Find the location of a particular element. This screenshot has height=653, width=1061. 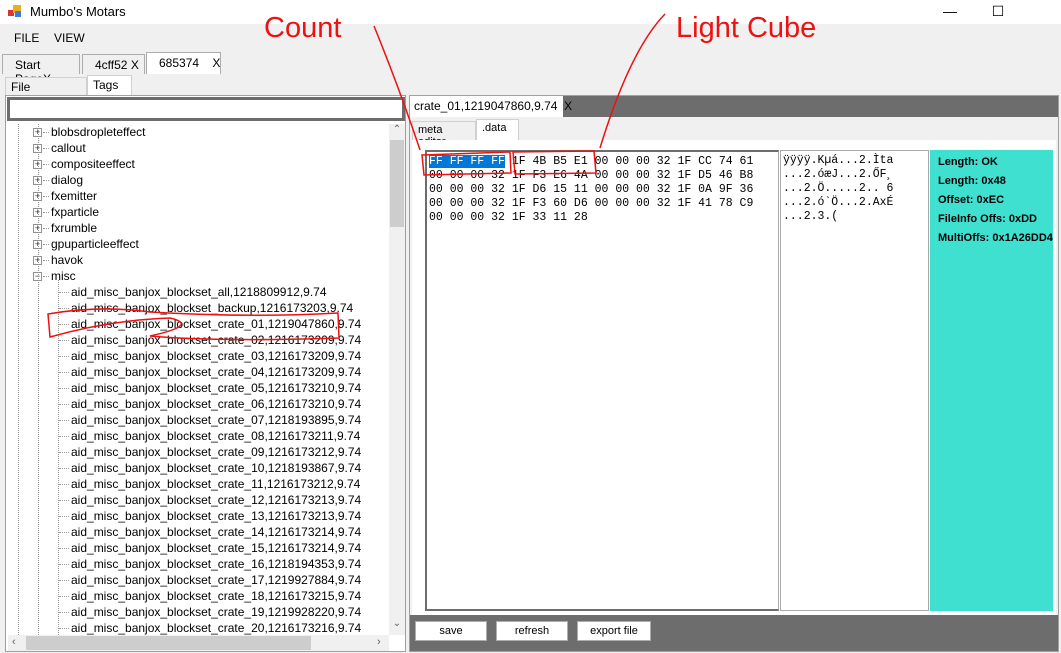

tab-4cff52: 4cff52 X is located at coordinates (113, 64).